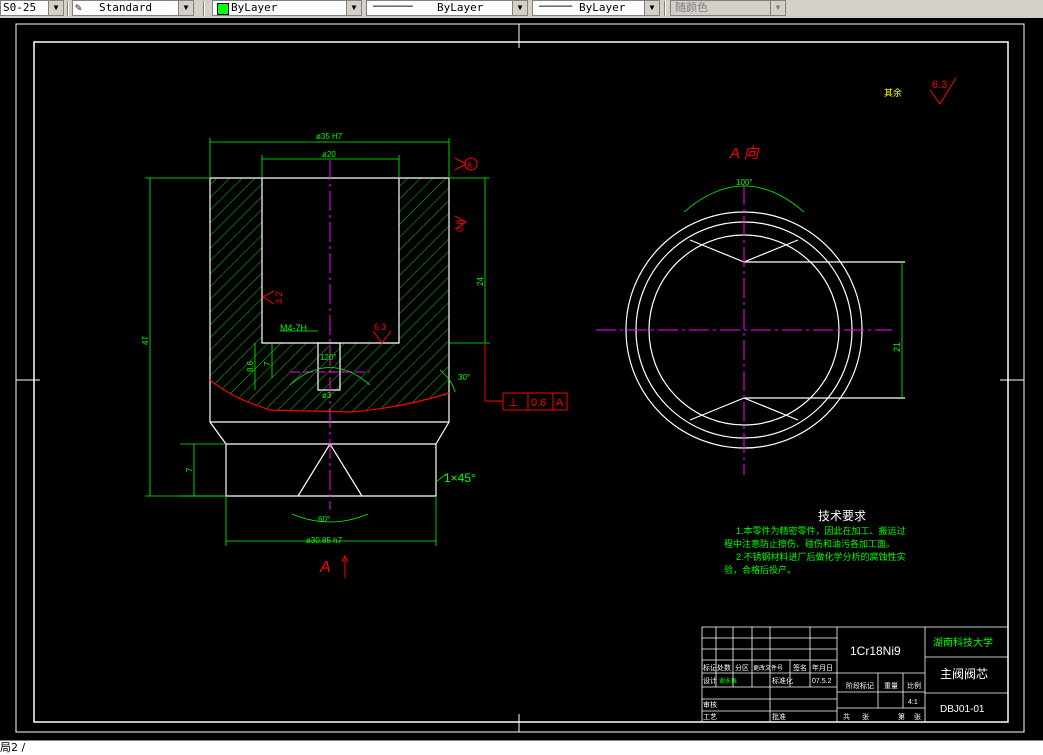  Describe the element at coordinates (917, 716) in the screenshot. I see `tb-sheet2: 张` at that location.